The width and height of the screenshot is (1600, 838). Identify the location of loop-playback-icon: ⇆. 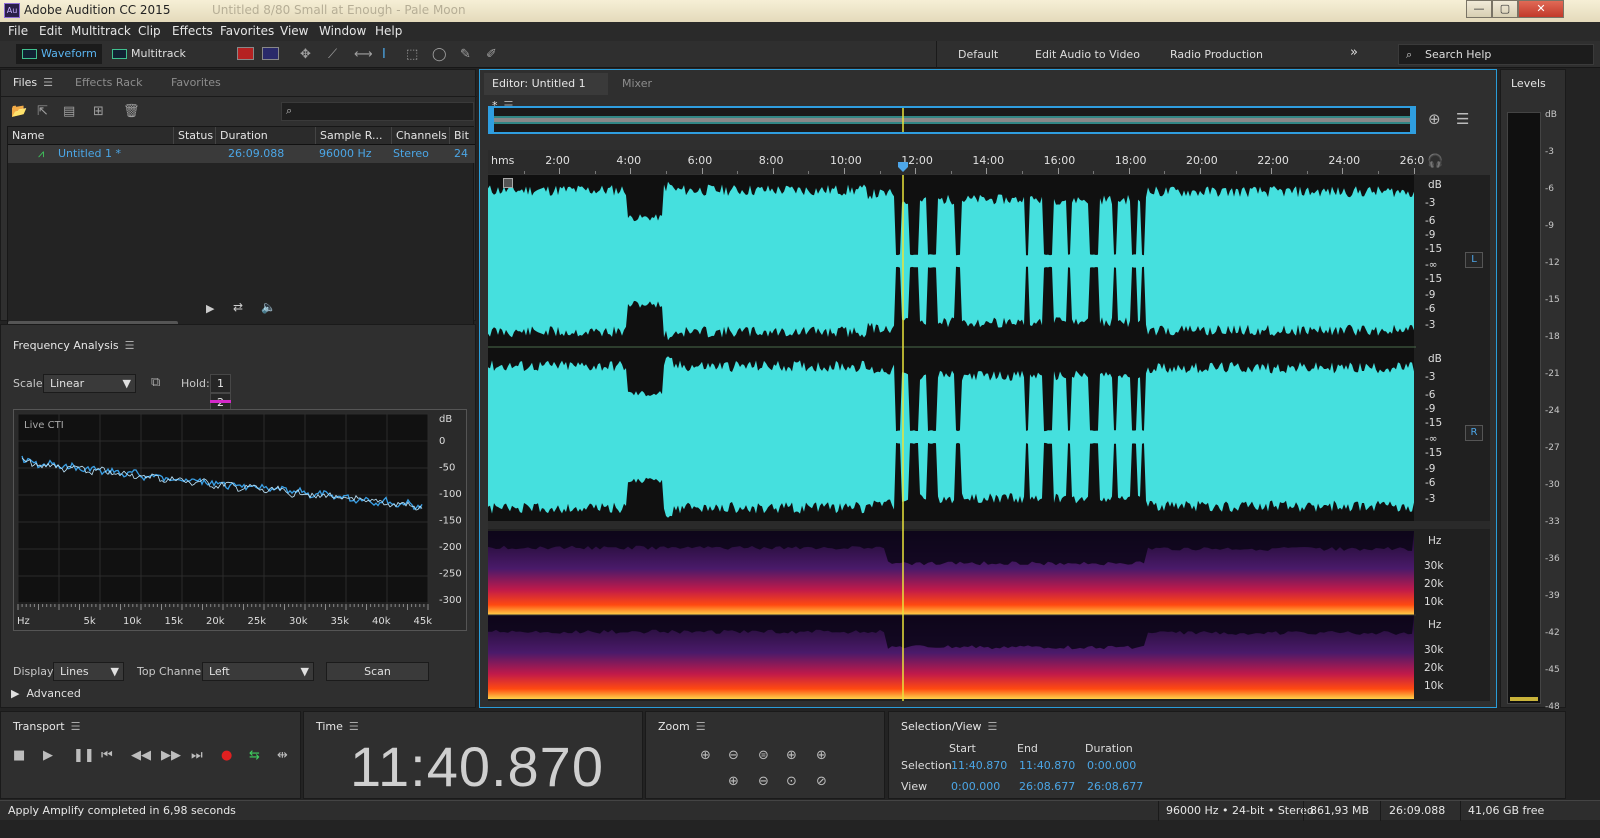
(254, 755).